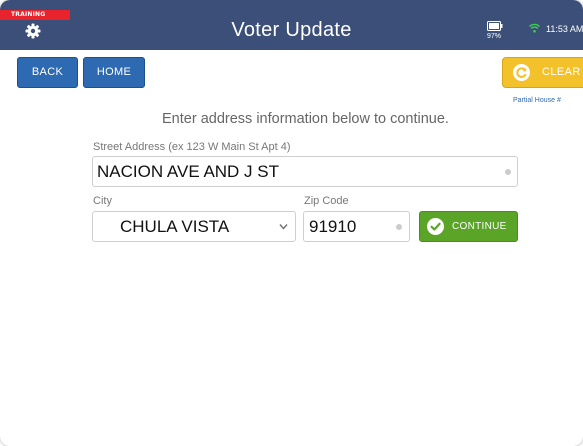 This screenshot has height=446, width=583. I want to click on street-address-input: NACION AVE AND J ST, so click(305, 171).